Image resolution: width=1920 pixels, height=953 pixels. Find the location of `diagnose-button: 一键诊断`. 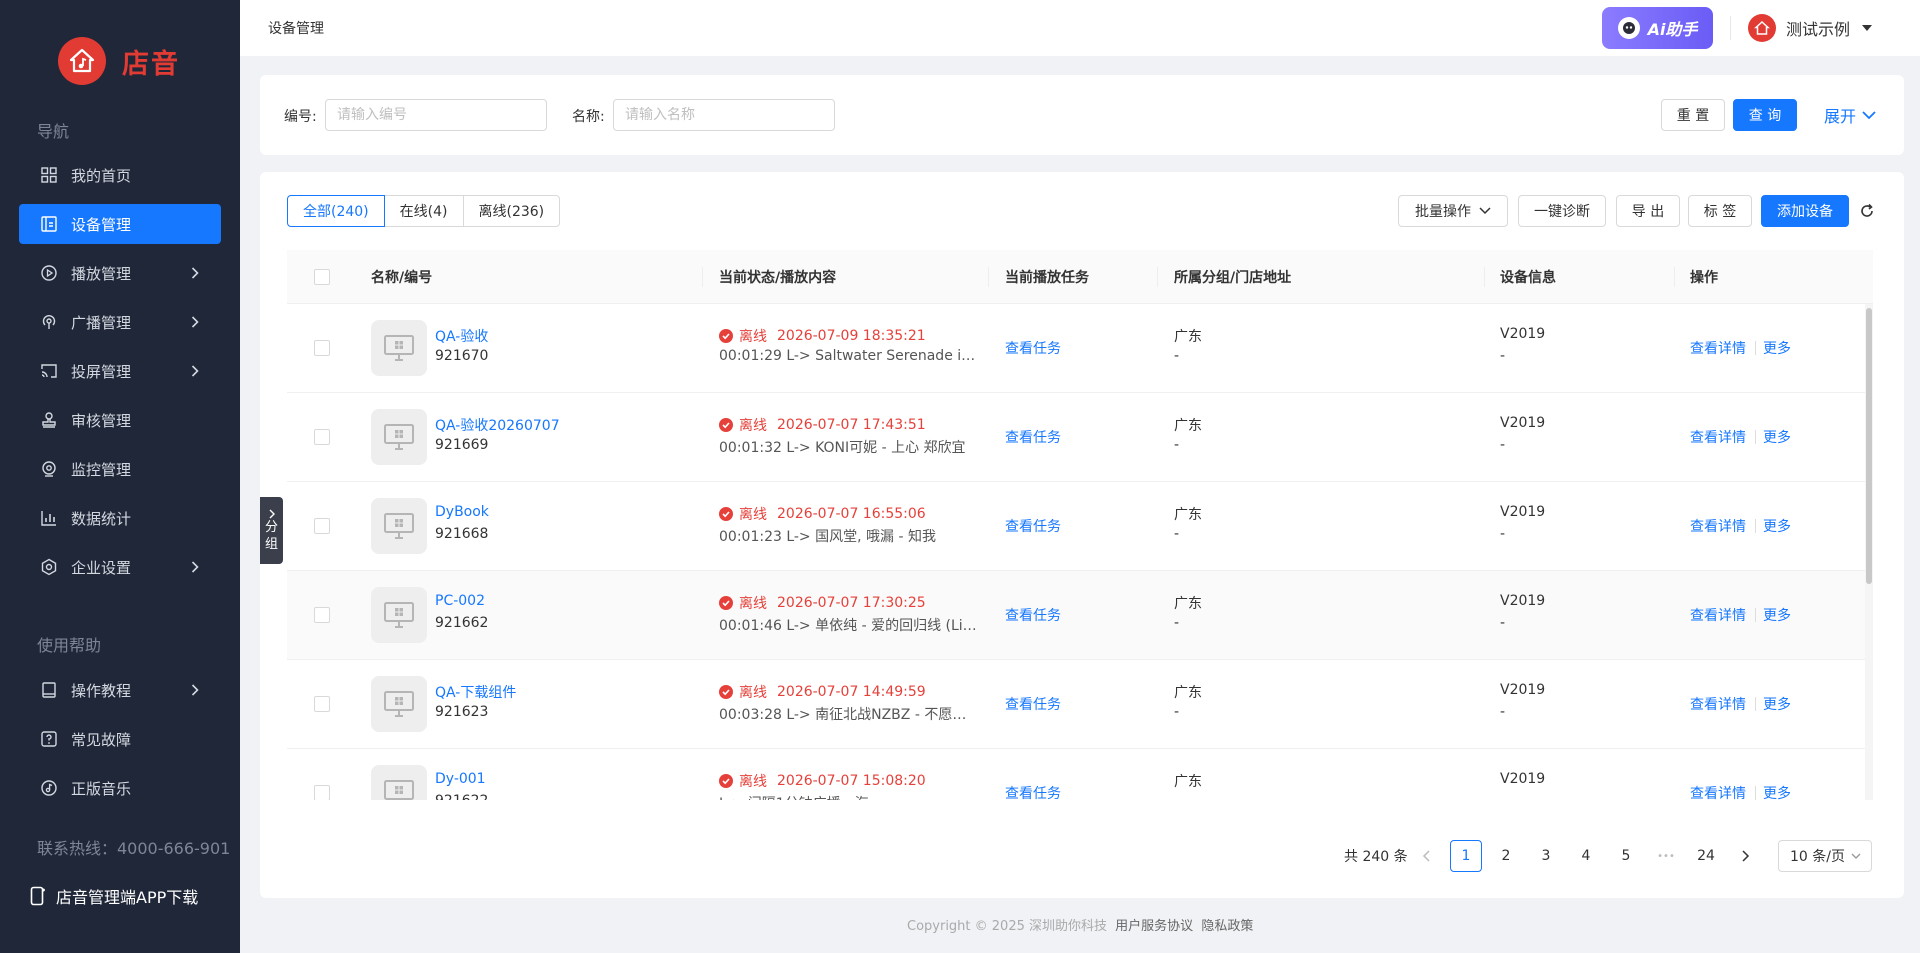

diagnose-button: 一键诊断 is located at coordinates (1562, 211).